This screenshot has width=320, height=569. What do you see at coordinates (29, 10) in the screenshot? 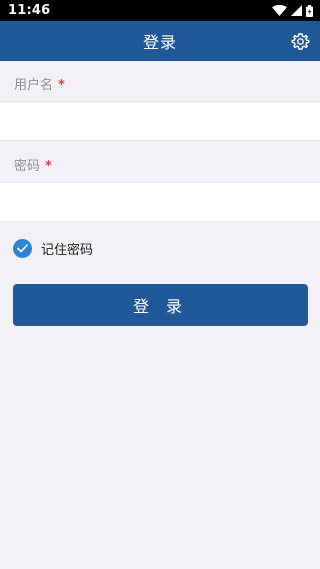
I see `status-time: 11:46` at bounding box center [29, 10].